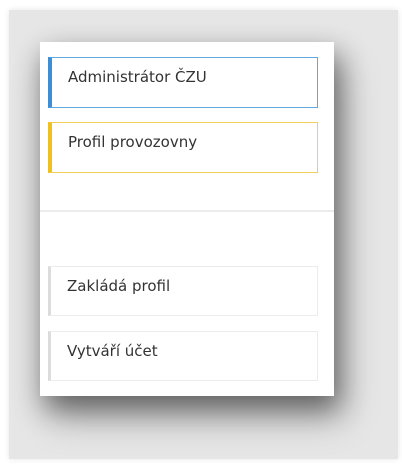 The image size is (402, 467). What do you see at coordinates (112, 351) in the screenshot?
I see `card-label-vytvari-ucet: Vytváří účet` at bounding box center [112, 351].